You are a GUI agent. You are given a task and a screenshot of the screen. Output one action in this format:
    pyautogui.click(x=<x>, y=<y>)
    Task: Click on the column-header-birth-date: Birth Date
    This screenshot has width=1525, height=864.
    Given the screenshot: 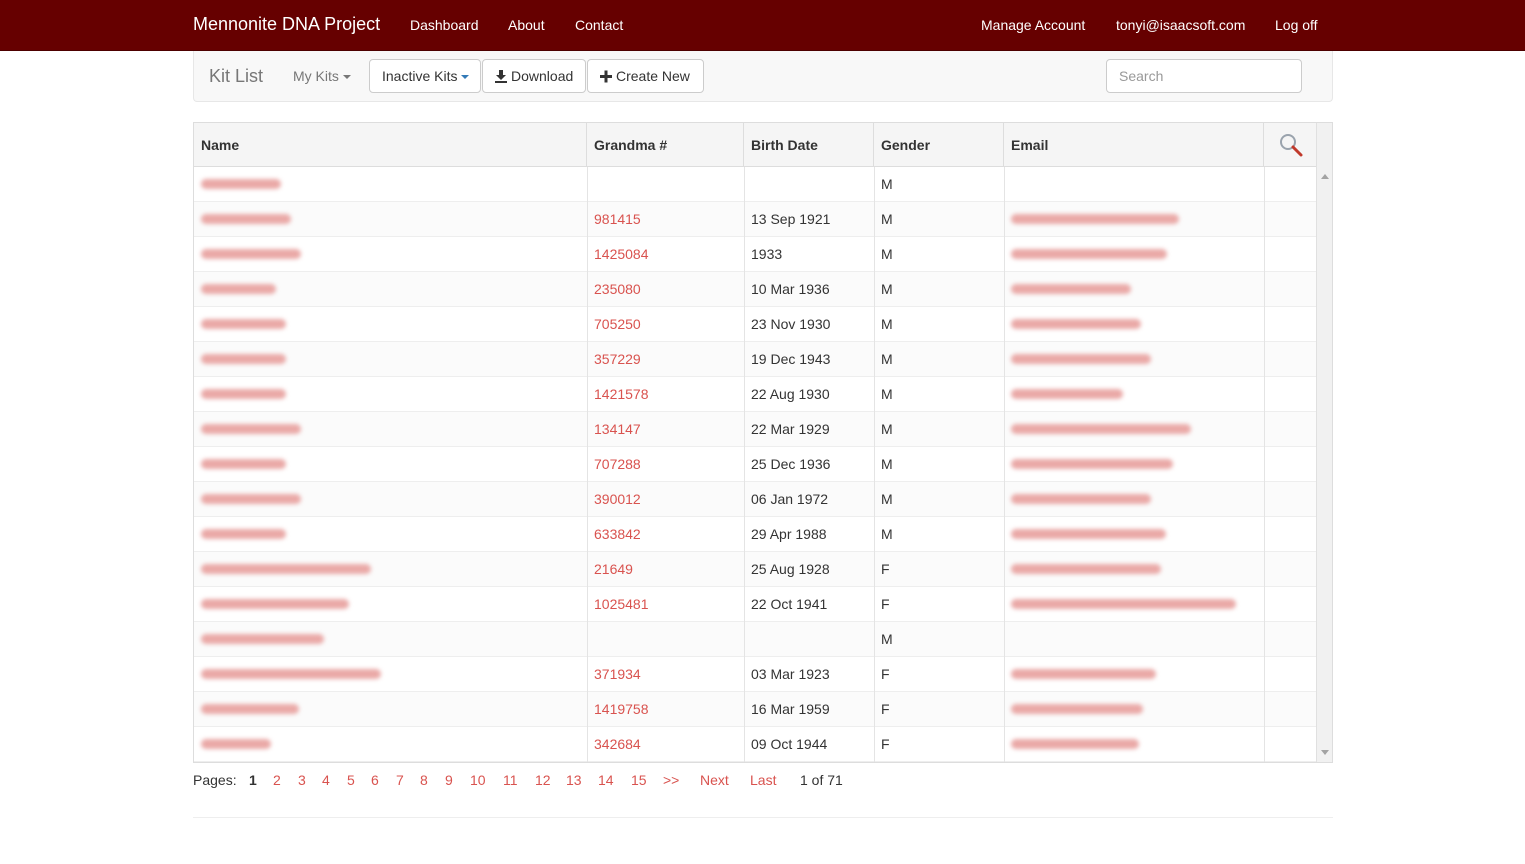 What is the action you would take?
    pyautogui.click(x=809, y=145)
    